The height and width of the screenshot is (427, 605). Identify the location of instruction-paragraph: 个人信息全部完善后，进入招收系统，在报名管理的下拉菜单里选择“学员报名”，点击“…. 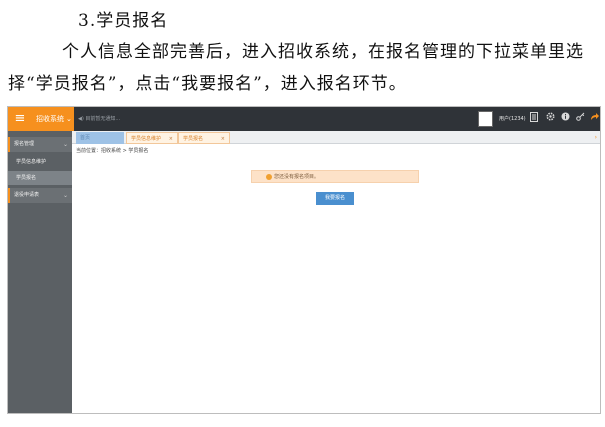
(296, 68).